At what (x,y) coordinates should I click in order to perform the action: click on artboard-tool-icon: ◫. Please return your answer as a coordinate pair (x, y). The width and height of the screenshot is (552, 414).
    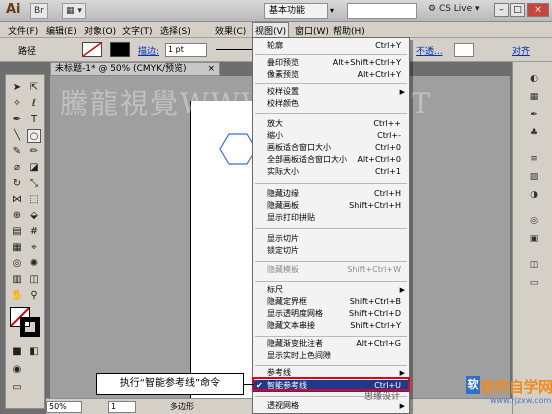
    Looking at the image, I should click on (34, 280).